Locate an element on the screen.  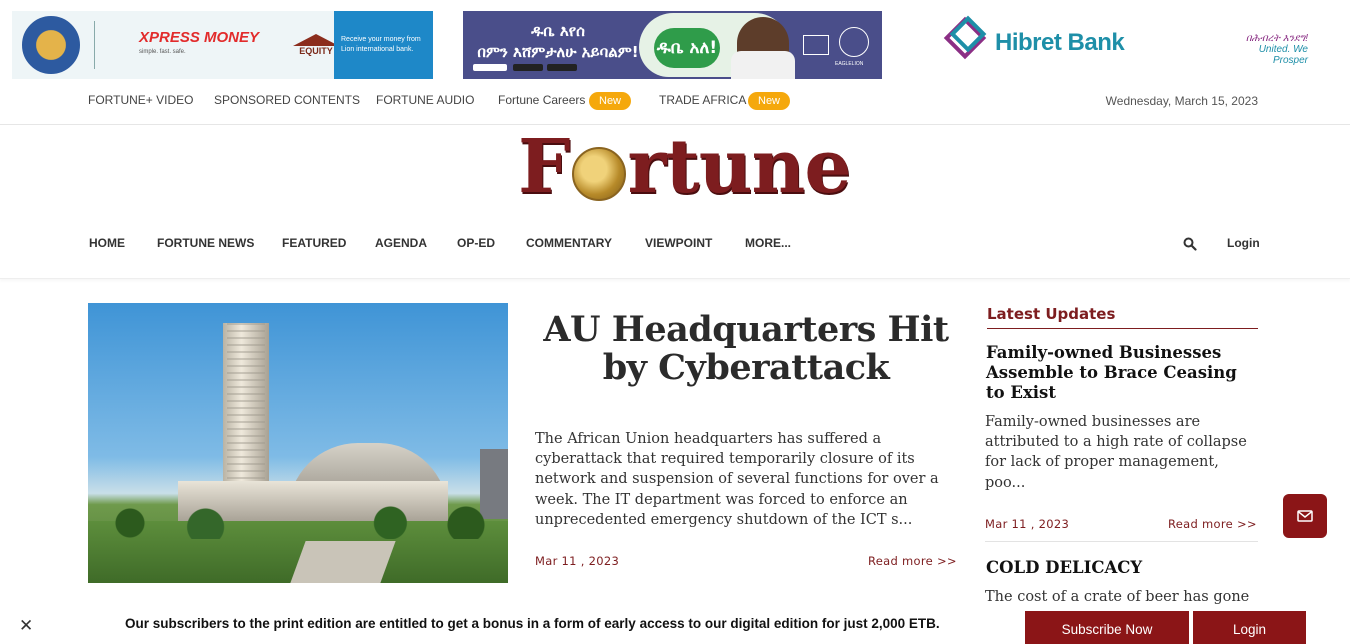
subscribe-now-button: Subscribe Now is located at coordinates (1107, 627).